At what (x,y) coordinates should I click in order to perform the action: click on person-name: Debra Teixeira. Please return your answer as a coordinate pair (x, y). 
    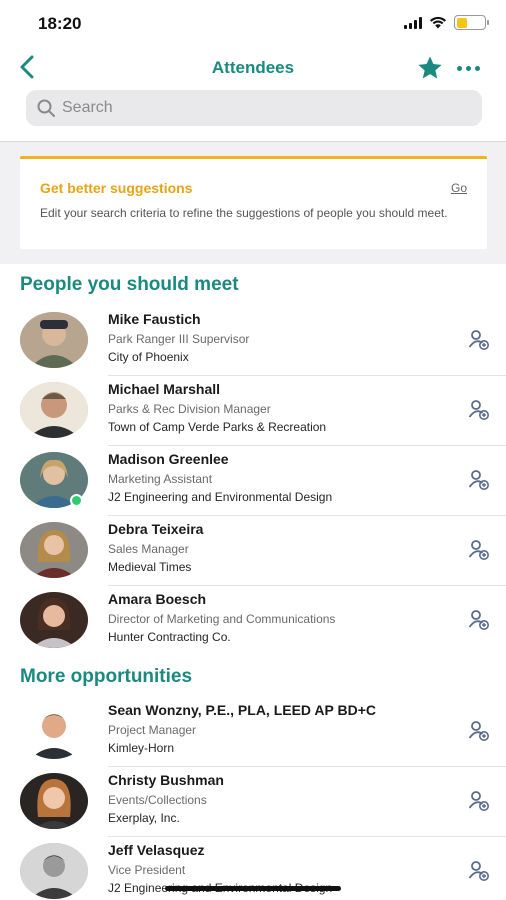
    Looking at the image, I should click on (156, 529).